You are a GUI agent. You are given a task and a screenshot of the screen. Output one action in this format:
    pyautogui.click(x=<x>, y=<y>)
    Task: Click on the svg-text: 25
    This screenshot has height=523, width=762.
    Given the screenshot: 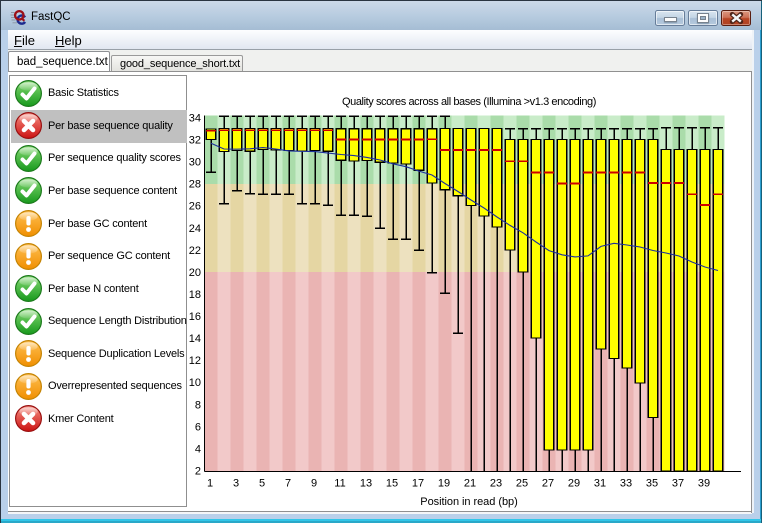 What is the action you would take?
    pyautogui.click(x=522, y=484)
    